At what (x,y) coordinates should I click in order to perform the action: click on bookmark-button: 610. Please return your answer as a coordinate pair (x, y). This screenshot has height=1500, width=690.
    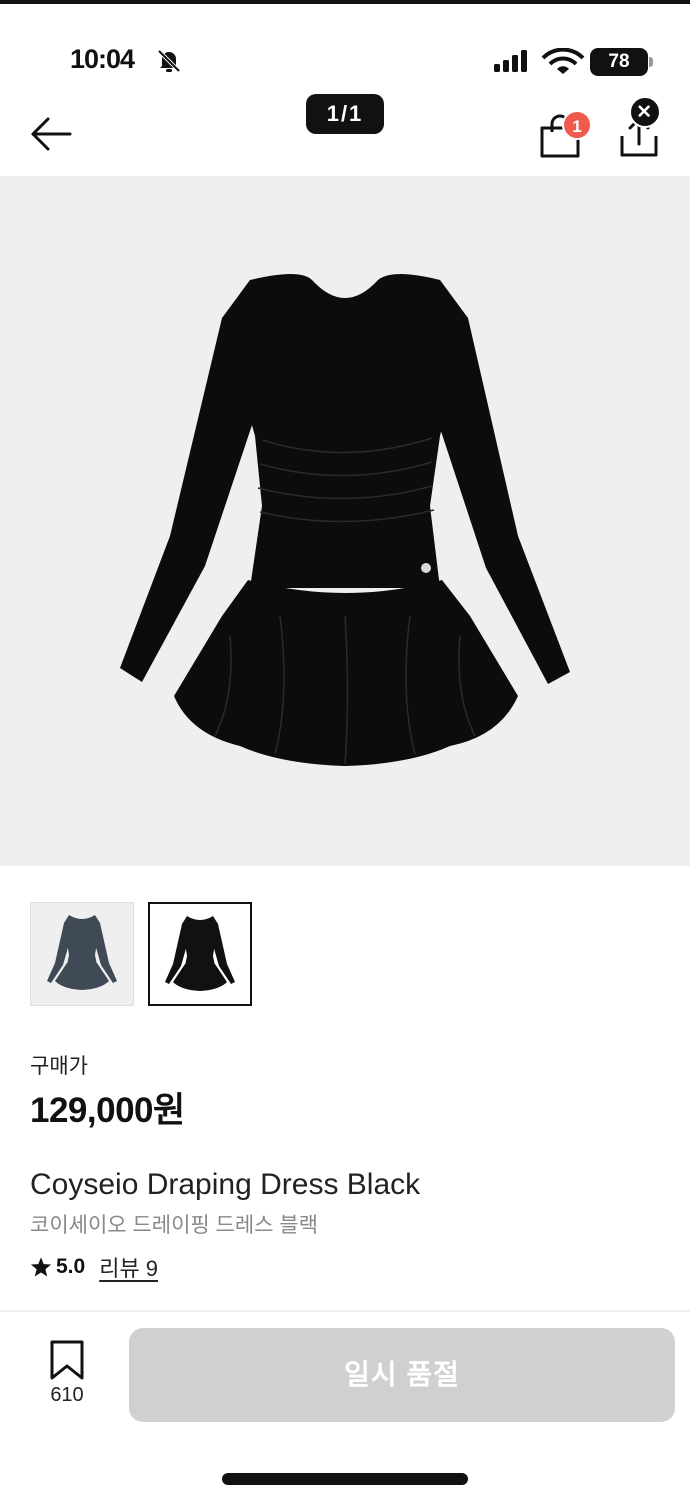
    Looking at the image, I should click on (67, 1375).